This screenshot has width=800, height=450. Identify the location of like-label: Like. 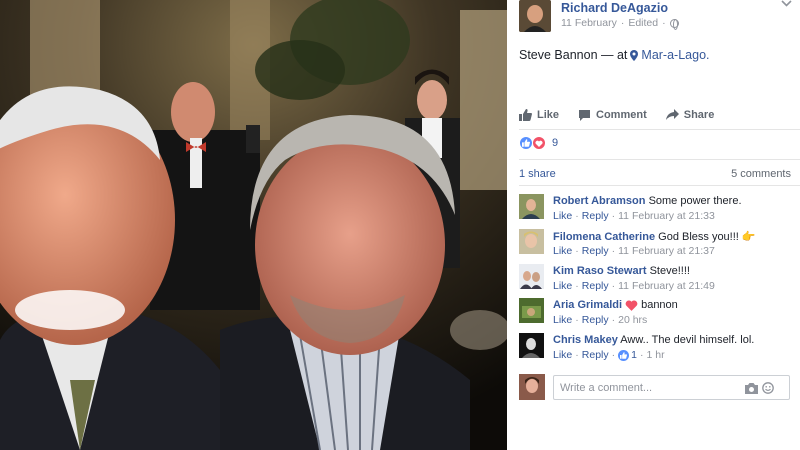
(548, 115).